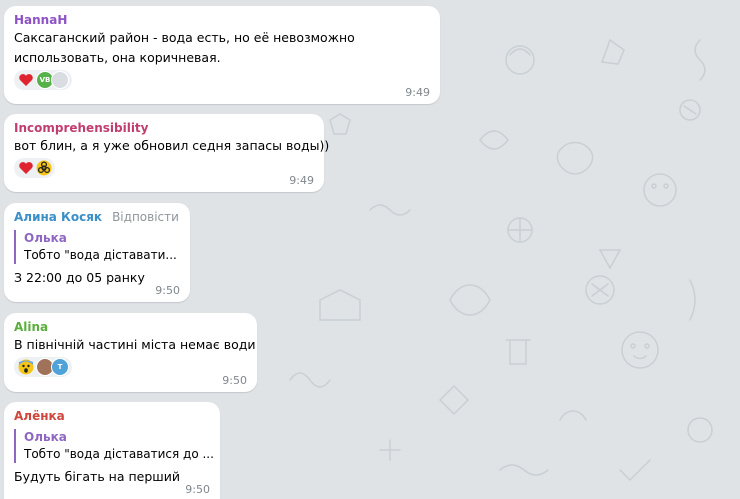  Describe the element at coordinates (26, 367) in the screenshot. I see `scream-icon` at that location.